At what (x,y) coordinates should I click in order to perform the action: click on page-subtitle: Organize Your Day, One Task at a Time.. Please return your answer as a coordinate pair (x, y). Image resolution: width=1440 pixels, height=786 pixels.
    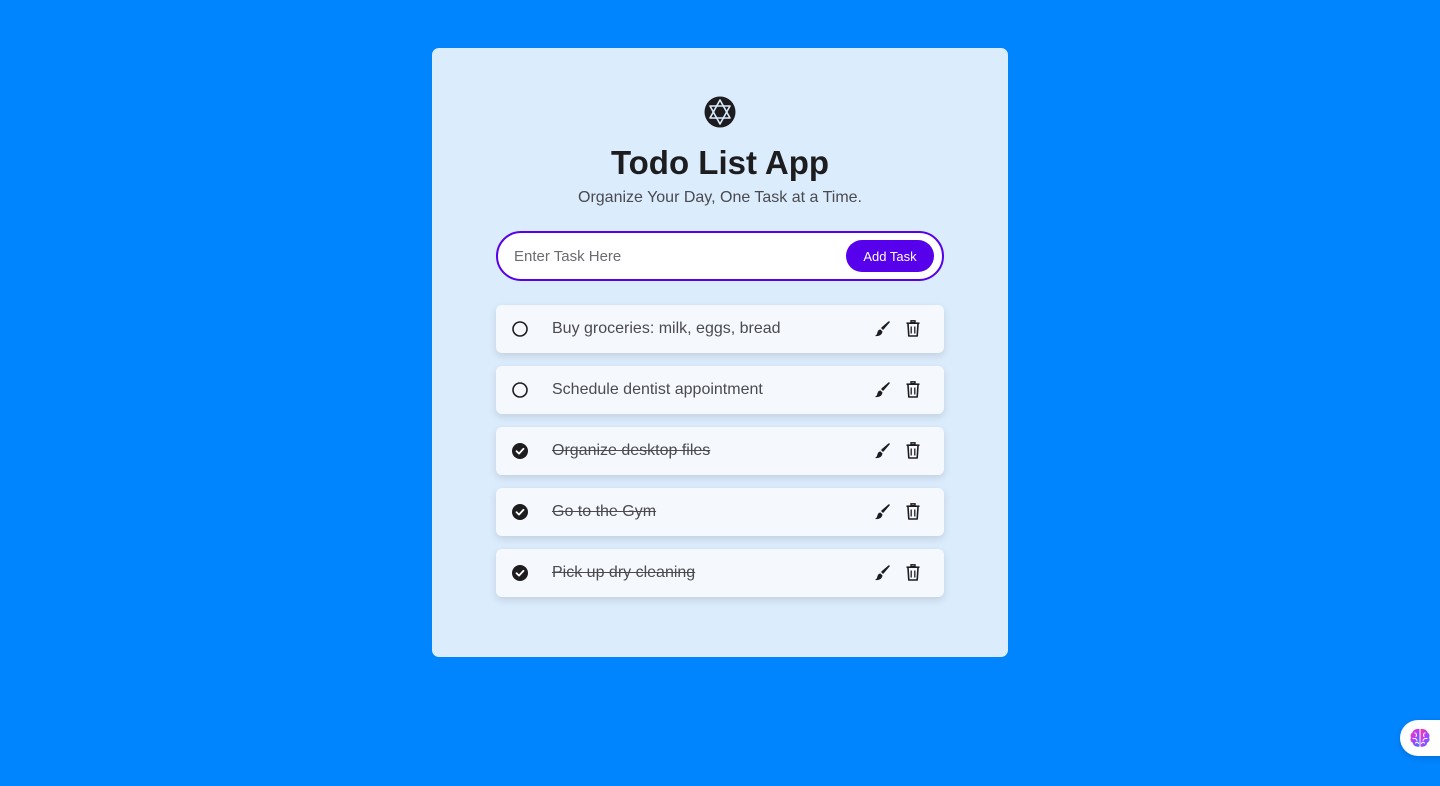
    Looking at the image, I should click on (720, 197).